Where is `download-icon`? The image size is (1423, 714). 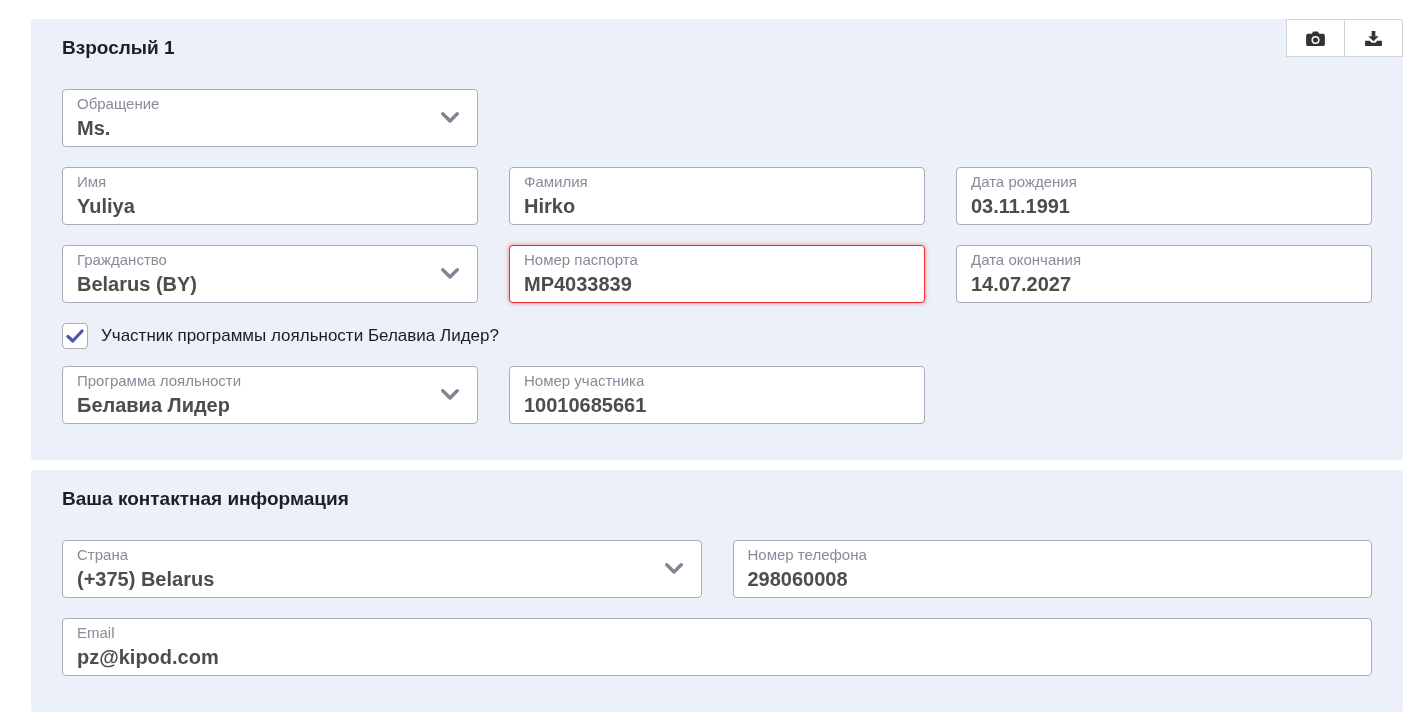 download-icon is located at coordinates (1373, 38).